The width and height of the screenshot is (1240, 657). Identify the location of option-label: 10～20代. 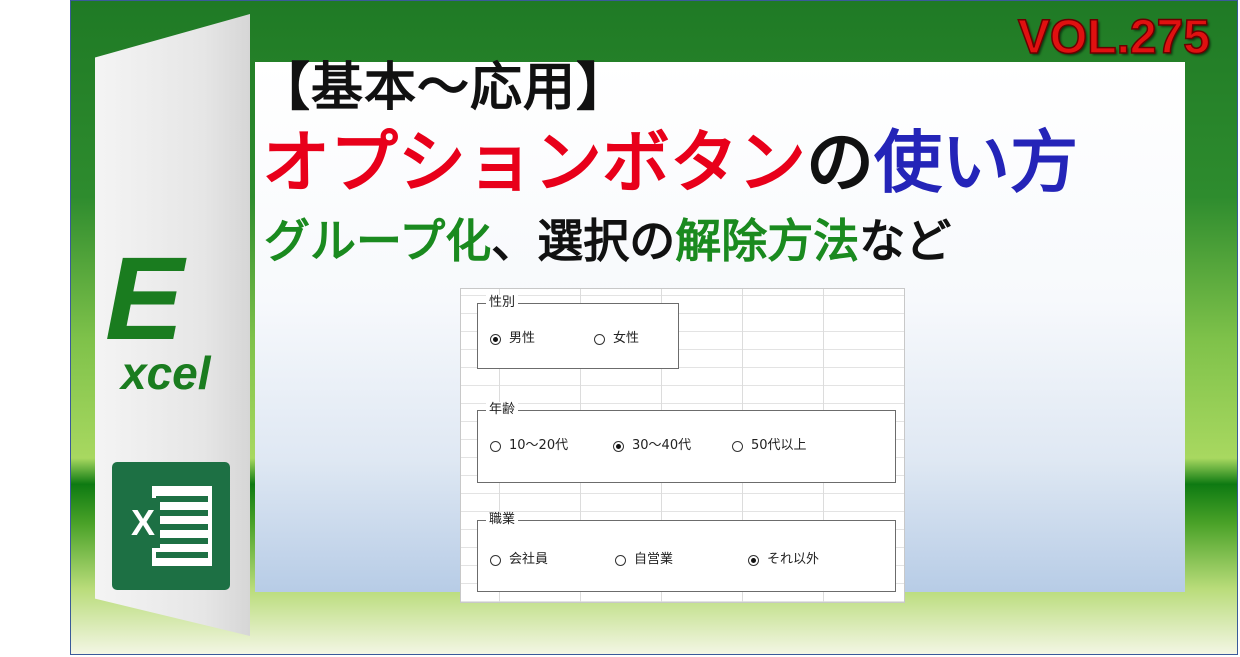
(539, 445).